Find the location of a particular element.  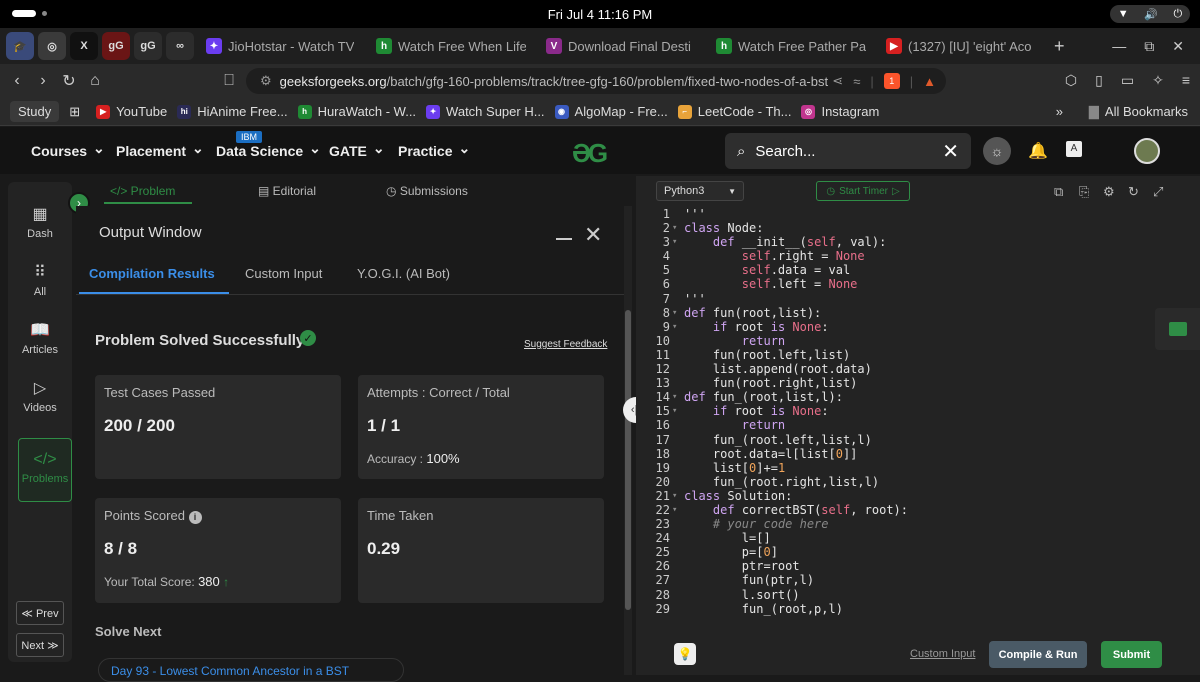

minimize-icon is located at coordinates (564, 239).